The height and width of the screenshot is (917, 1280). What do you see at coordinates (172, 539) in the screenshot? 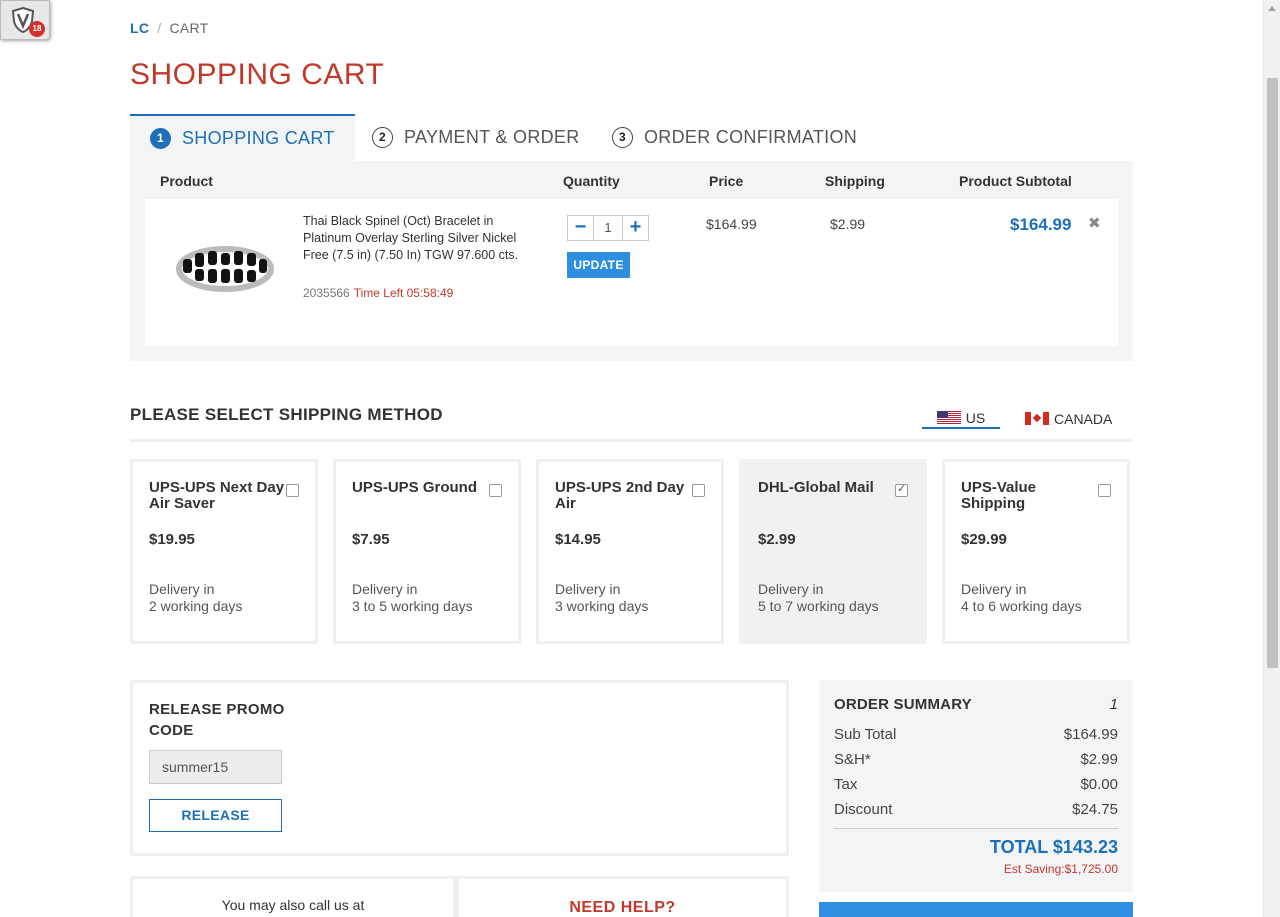
I see `shipping-option-cost: $19.95` at bounding box center [172, 539].